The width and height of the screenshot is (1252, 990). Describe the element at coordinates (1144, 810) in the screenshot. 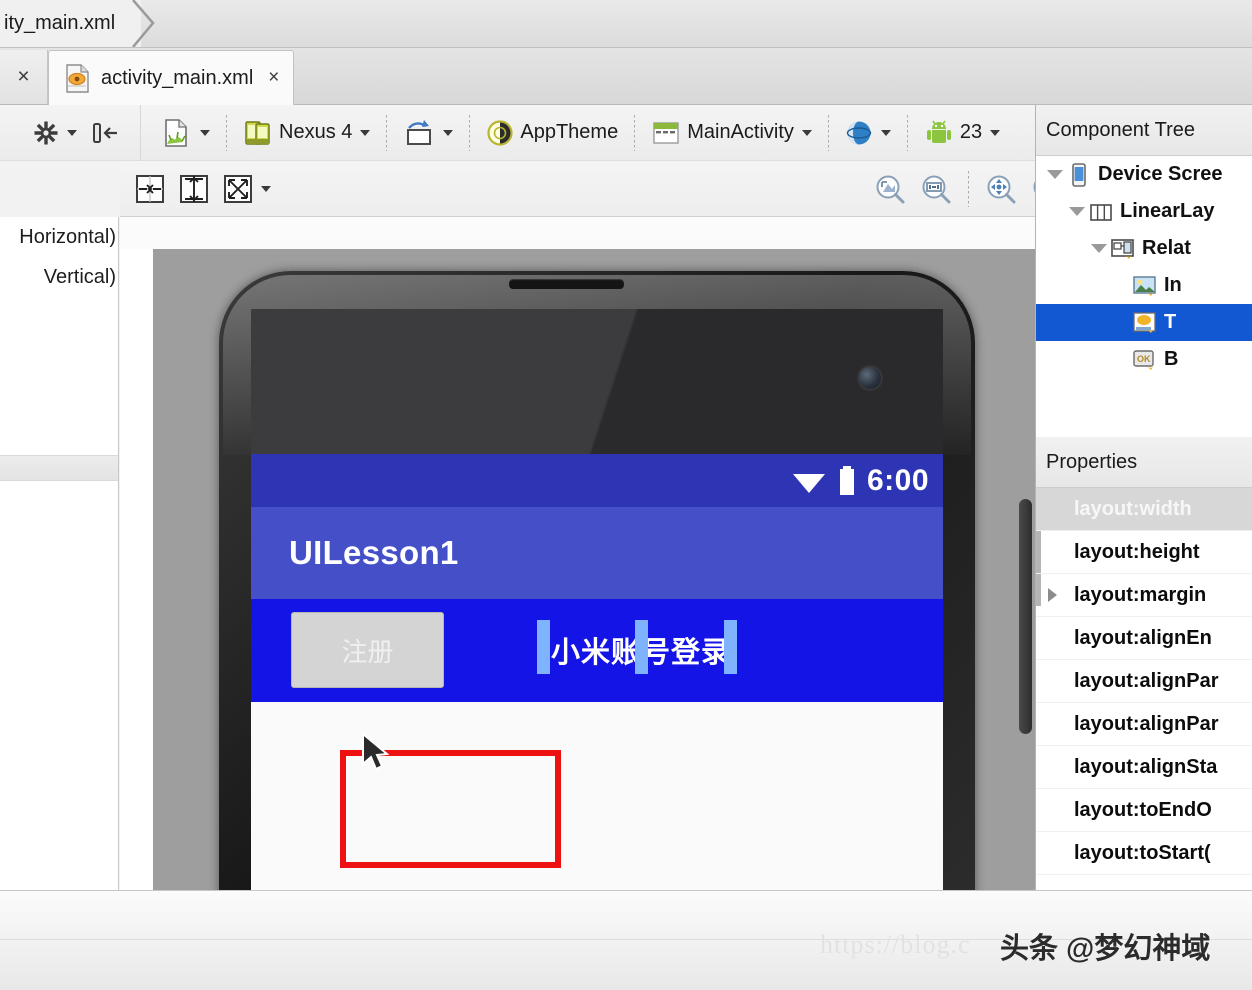

I see `property-row-layout-toendof: layout:toEndO` at that location.